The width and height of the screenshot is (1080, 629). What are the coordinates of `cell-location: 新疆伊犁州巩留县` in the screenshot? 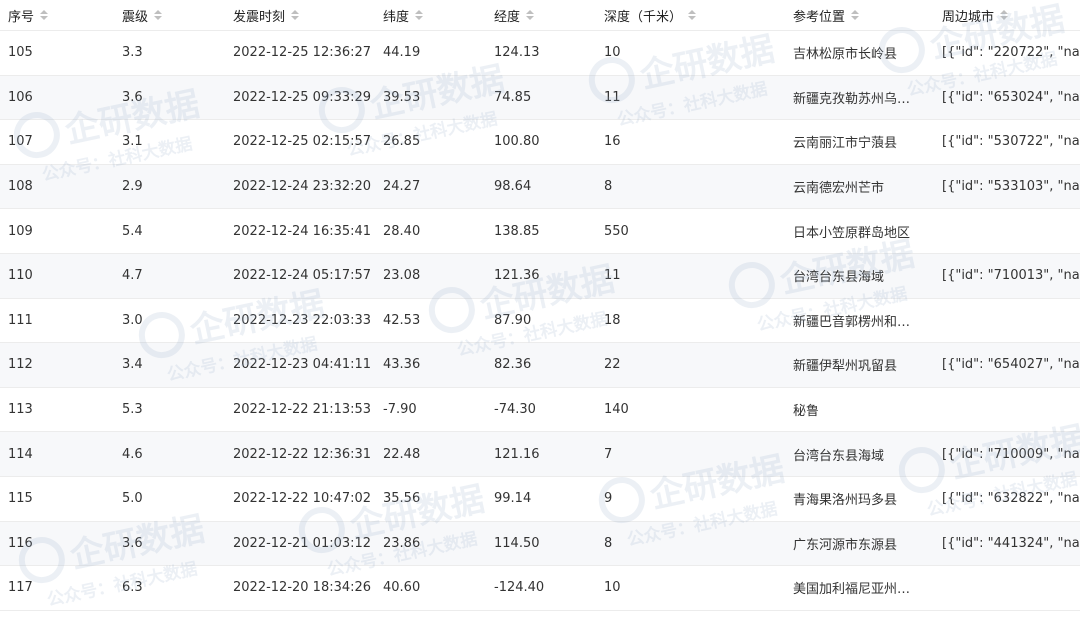 It's located at (845, 367).